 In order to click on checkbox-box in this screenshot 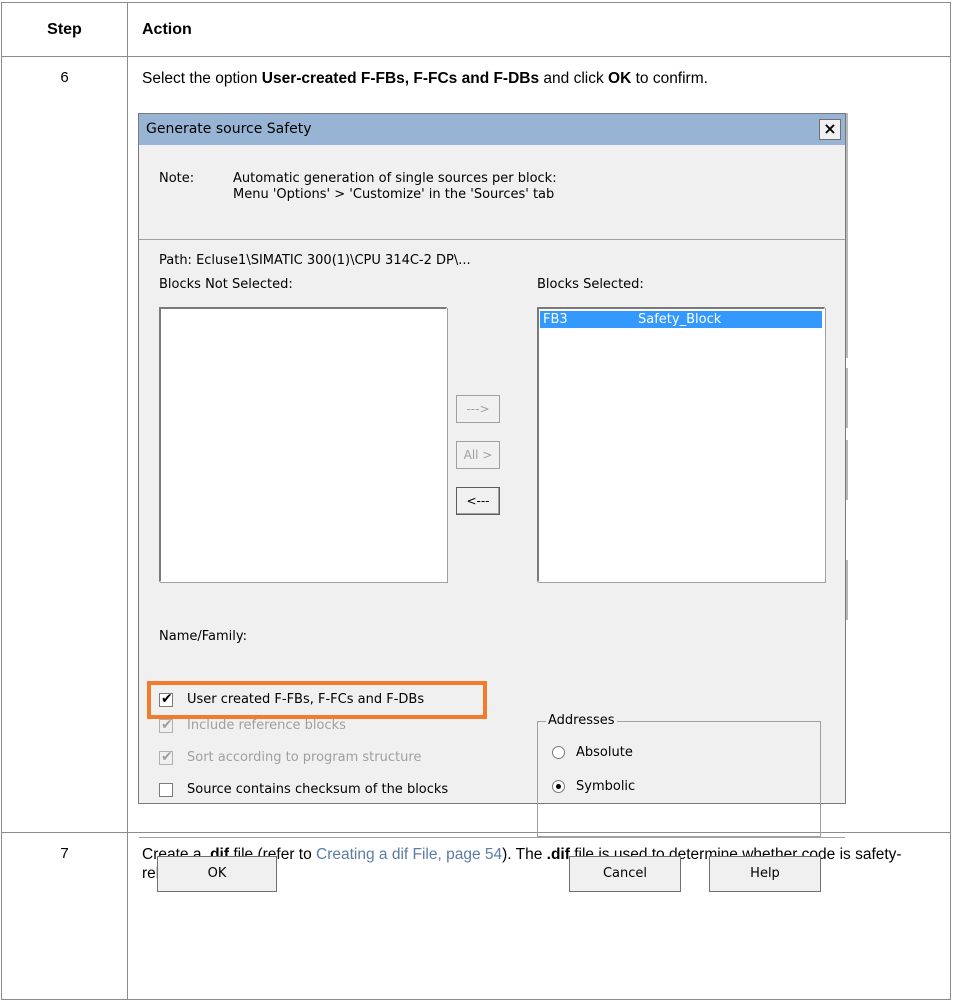, I will do `click(166, 790)`.